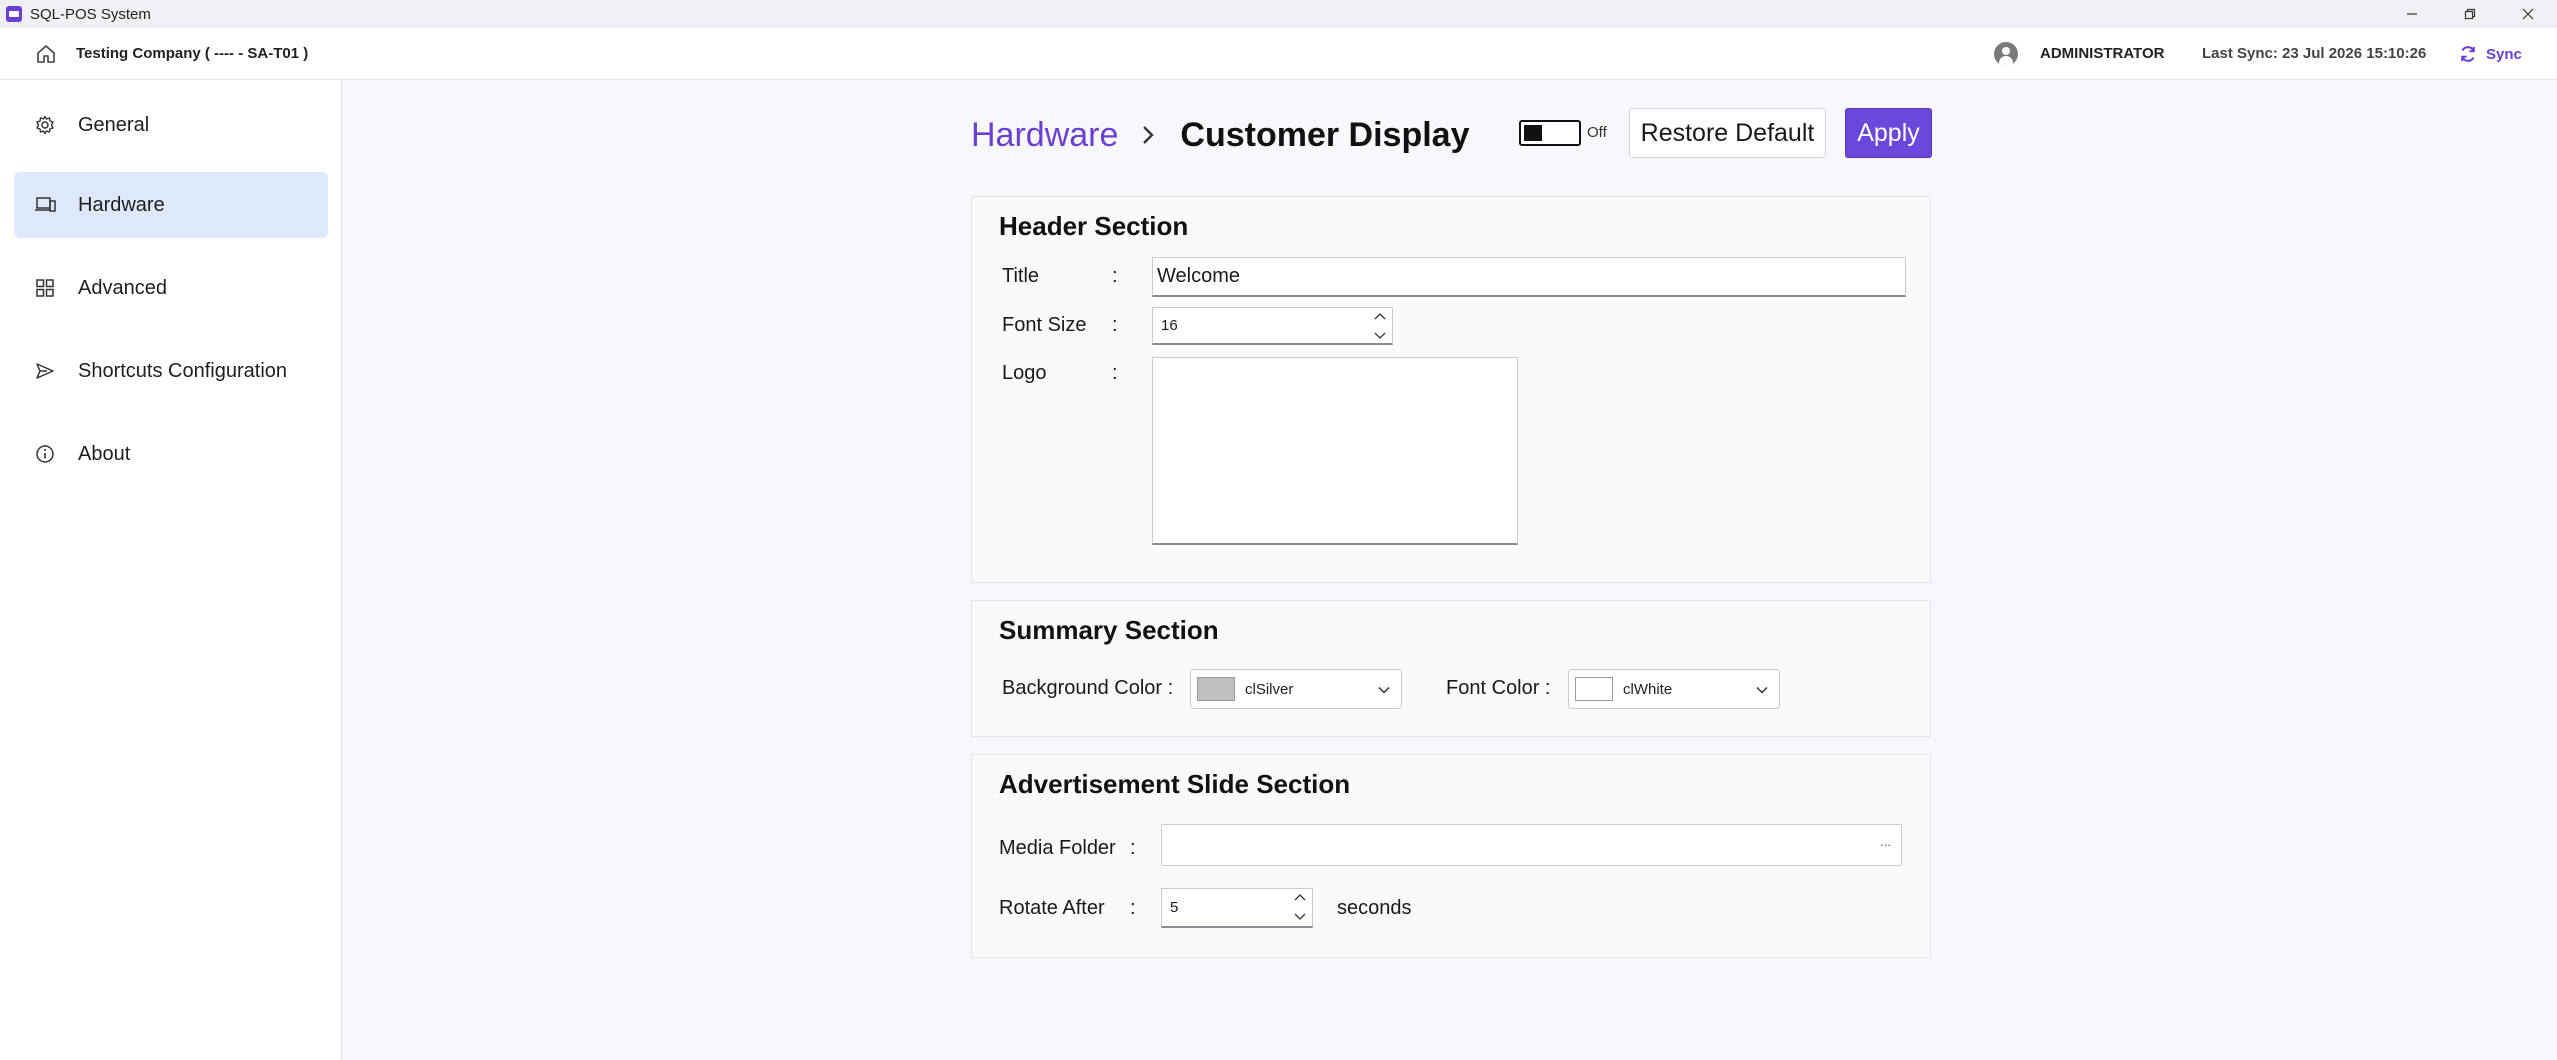  What do you see at coordinates (1550, 133) in the screenshot?
I see `display-toggle-switch` at bounding box center [1550, 133].